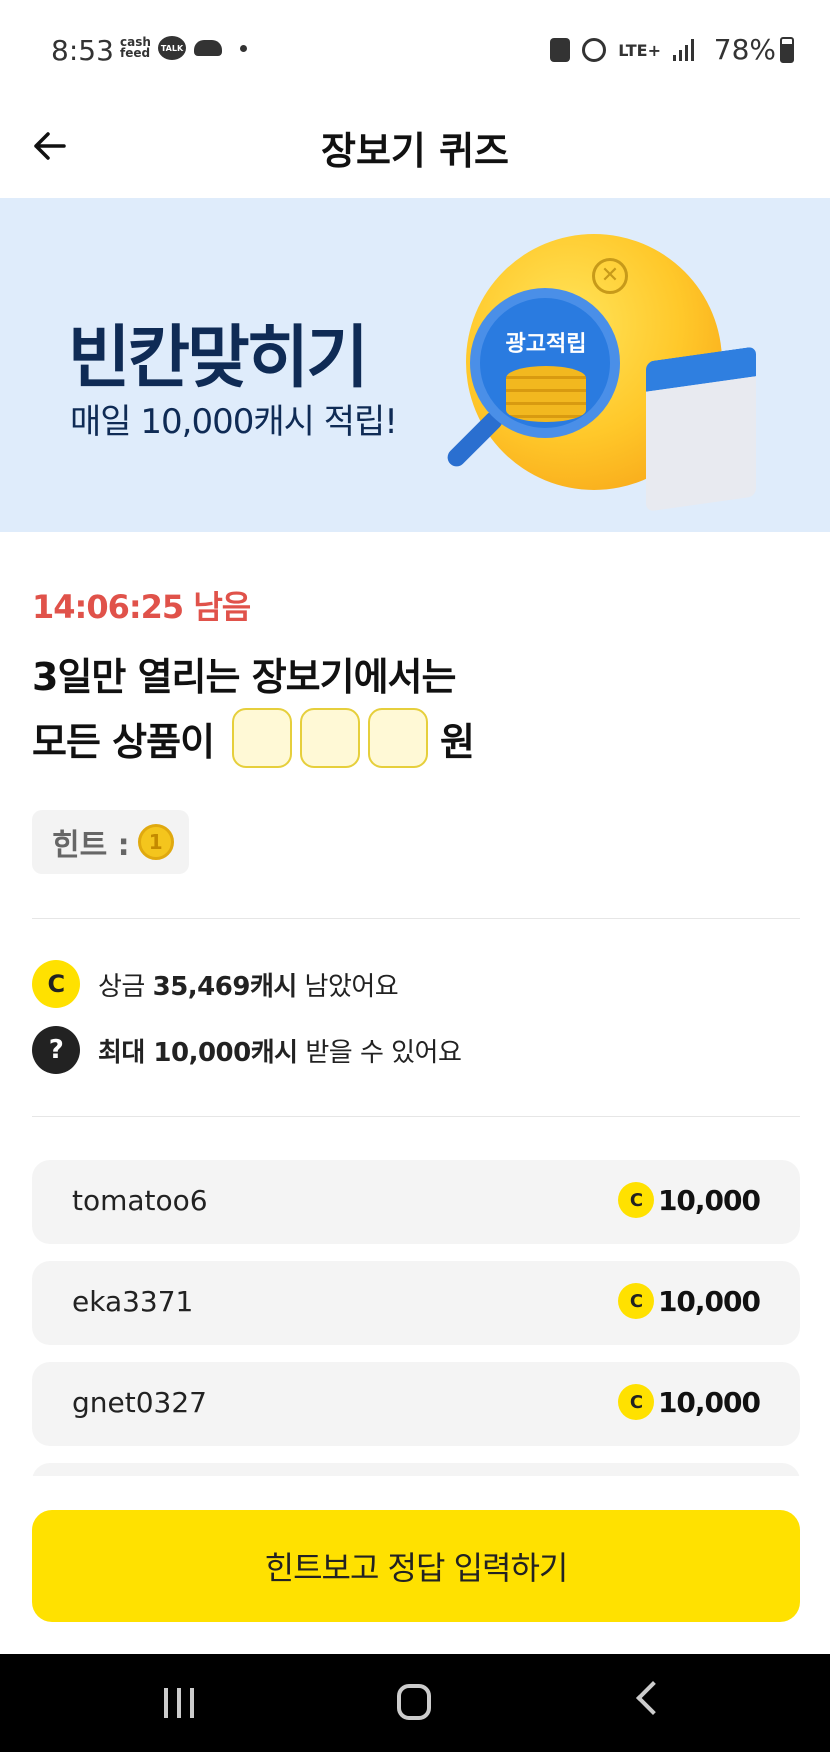 The height and width of the screenshot is (1752, 830). What do you see at coordinates (234, 422) in the screenshot?
I see `banner-subtitle: 매일 10,000캐시 적립!` at bounding box center [234, 422].